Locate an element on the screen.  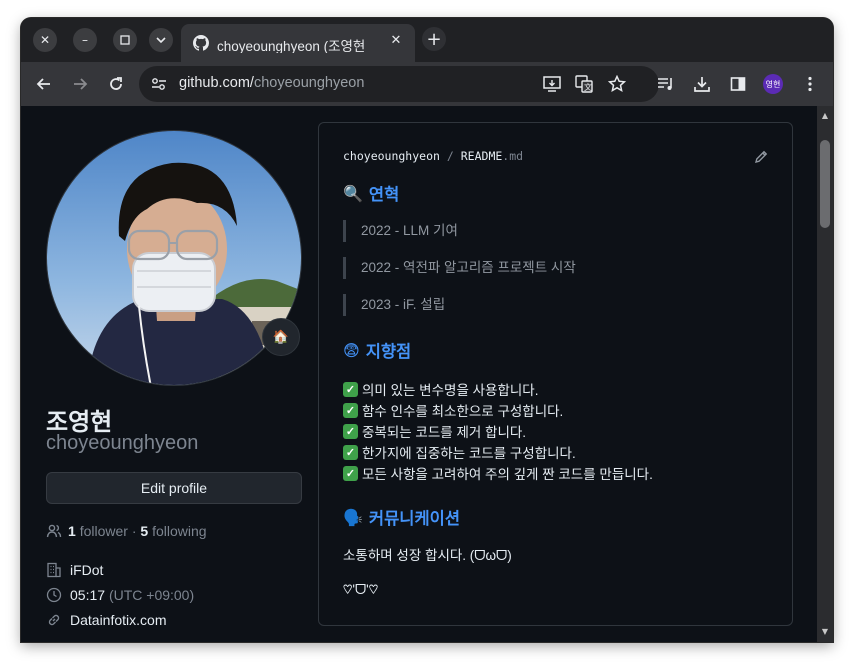
edit-profile-button: Edit profile is located at coordinates (174, 488).